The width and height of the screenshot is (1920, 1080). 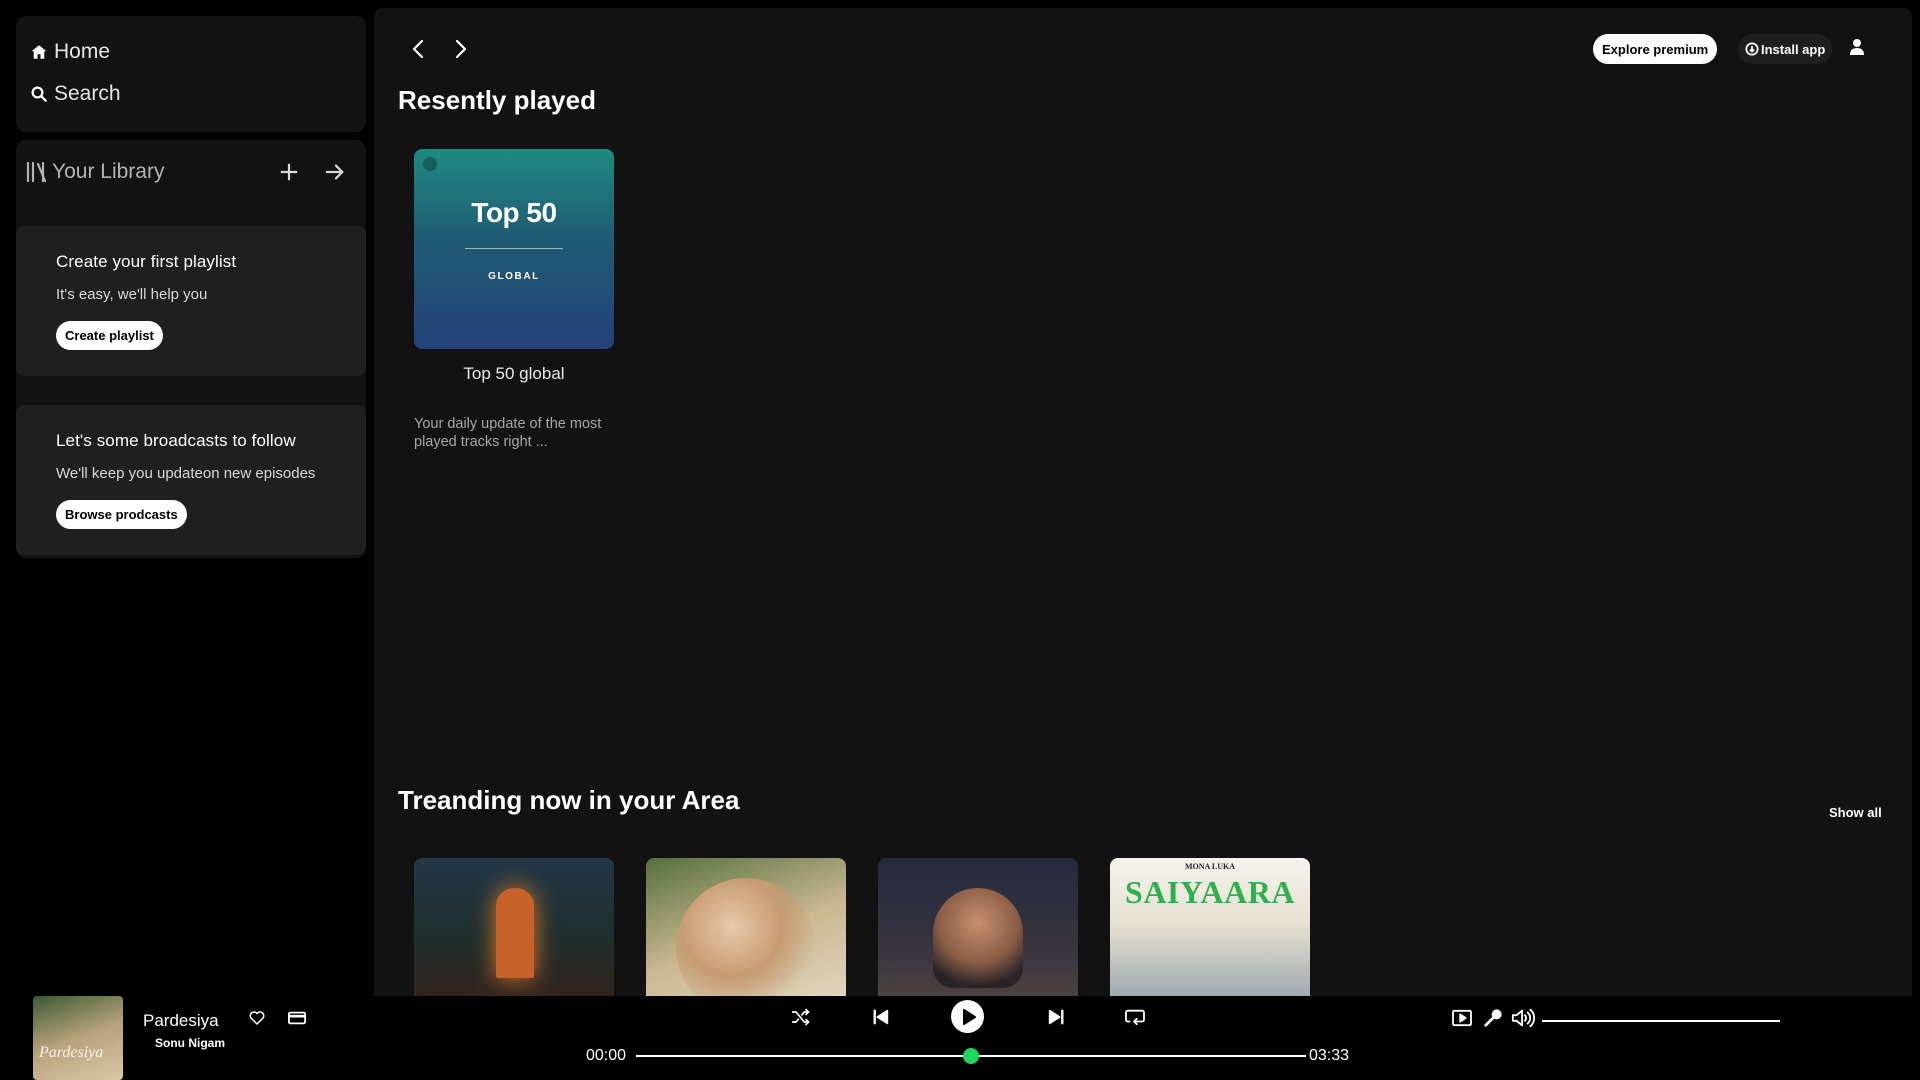 What do you see at coordinates (1793, 49) in the screenshot?
I see `install-app-label: Install app` at bounding box center [1793, 49].